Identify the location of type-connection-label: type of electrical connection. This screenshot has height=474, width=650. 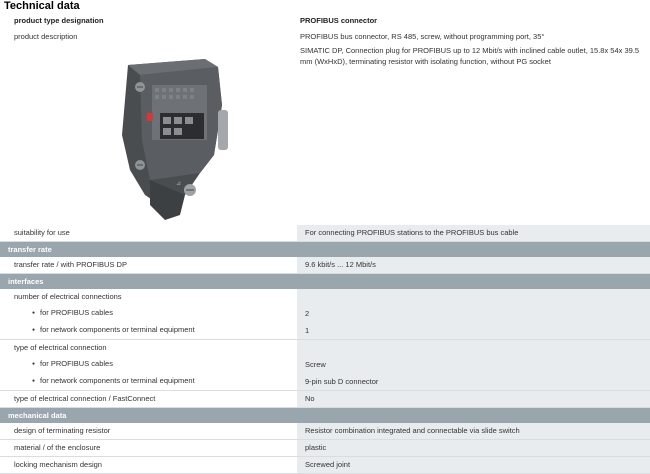
(148, 347).